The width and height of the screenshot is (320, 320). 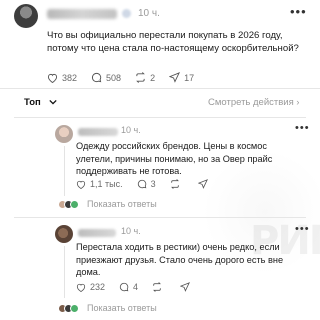 I want to click on comment-button: 4, so click(x=128, y=287).